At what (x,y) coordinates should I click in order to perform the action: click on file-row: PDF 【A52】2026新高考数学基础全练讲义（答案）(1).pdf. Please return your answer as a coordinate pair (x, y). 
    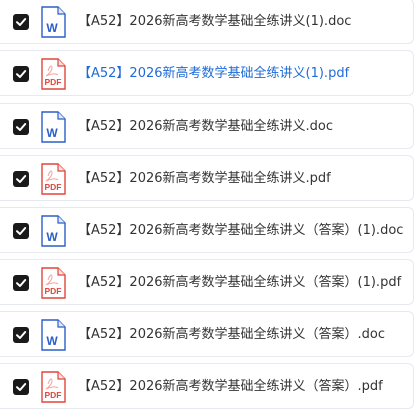
    Looking at the image, I should click on (207, 282).